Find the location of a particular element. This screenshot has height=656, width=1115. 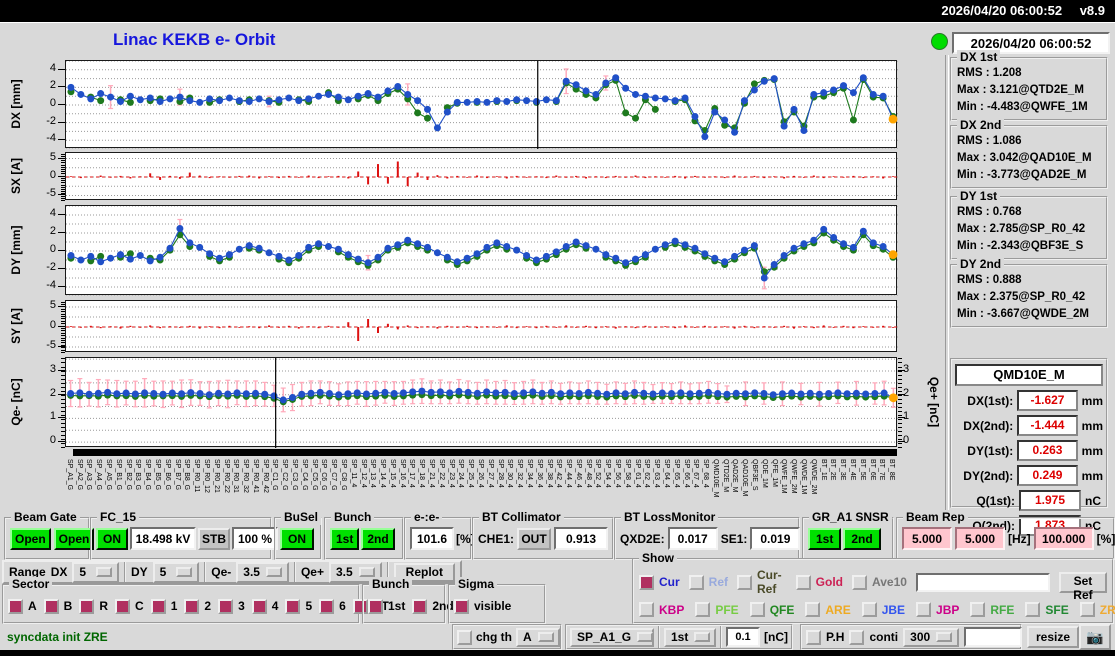

sector-select: A is located at coordinates (538, 637).